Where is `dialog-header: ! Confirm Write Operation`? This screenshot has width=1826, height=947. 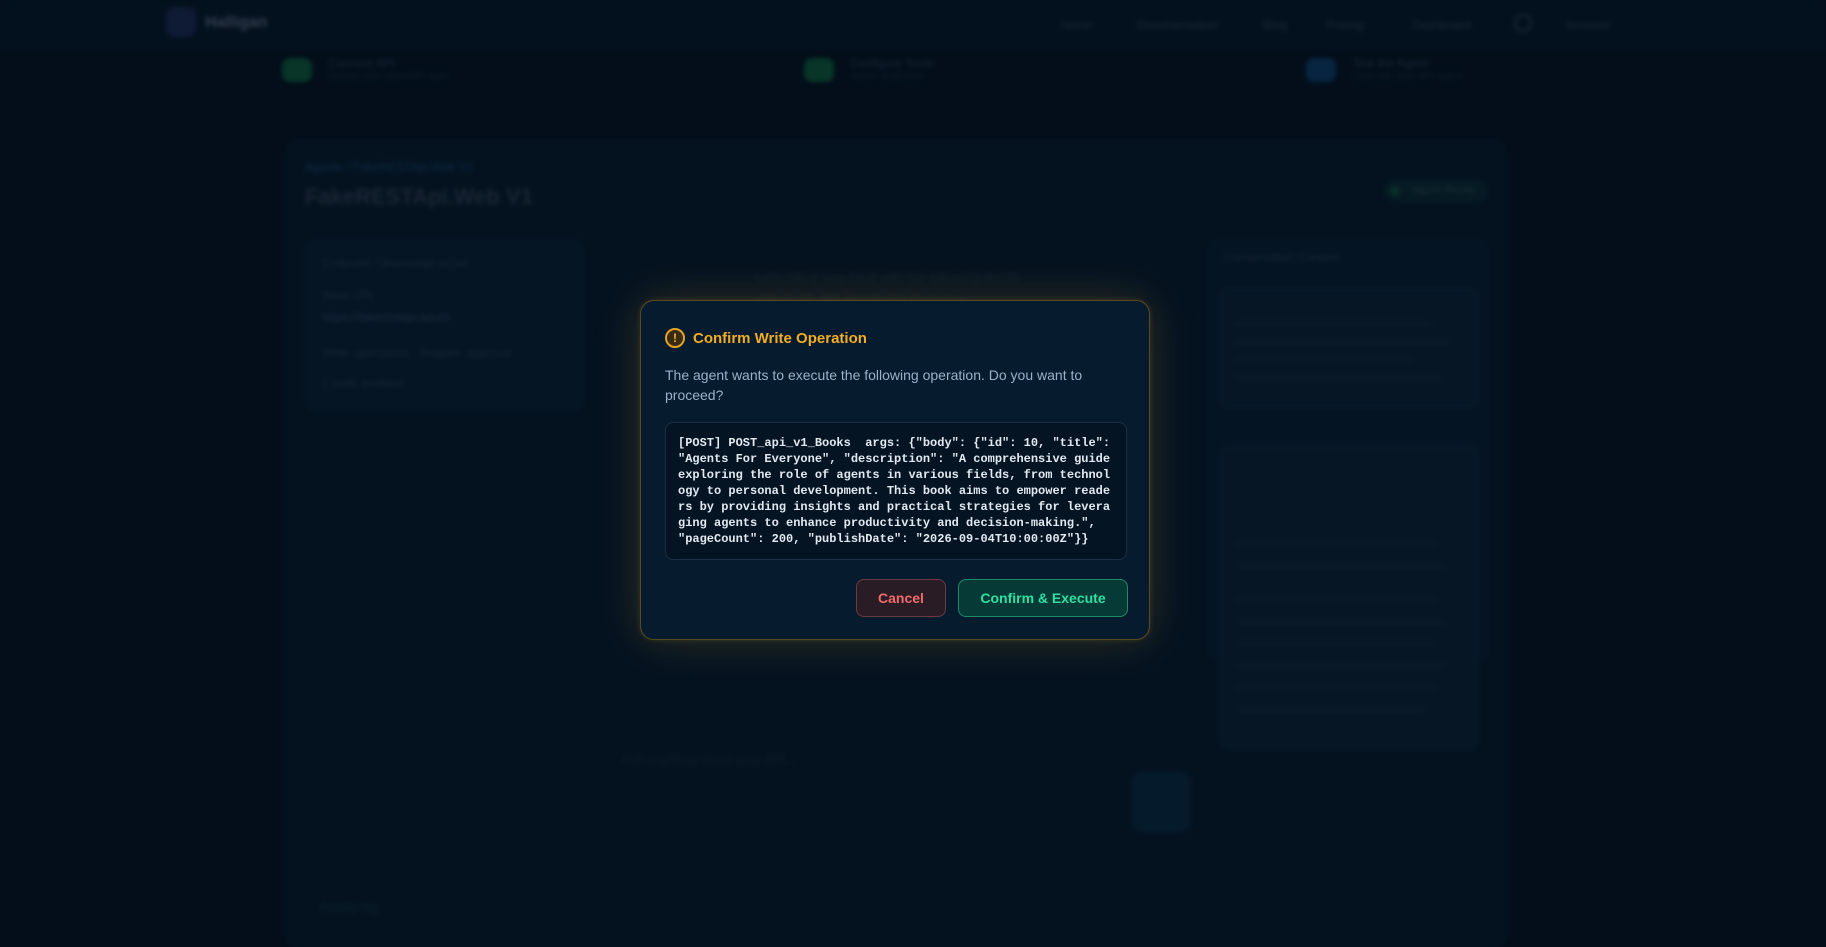 dialog-header: ! Confirm Write Operation is located at coordinates (766, 338).